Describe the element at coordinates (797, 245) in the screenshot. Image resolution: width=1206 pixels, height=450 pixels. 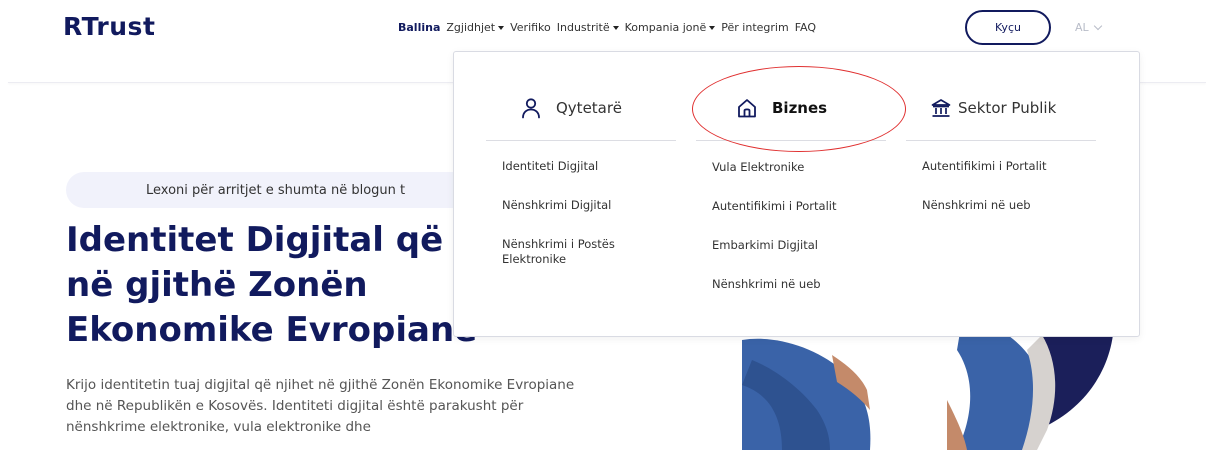
I see `dropdown-link-embarkimi-digjital: Embarkimi Digjital` at that location.